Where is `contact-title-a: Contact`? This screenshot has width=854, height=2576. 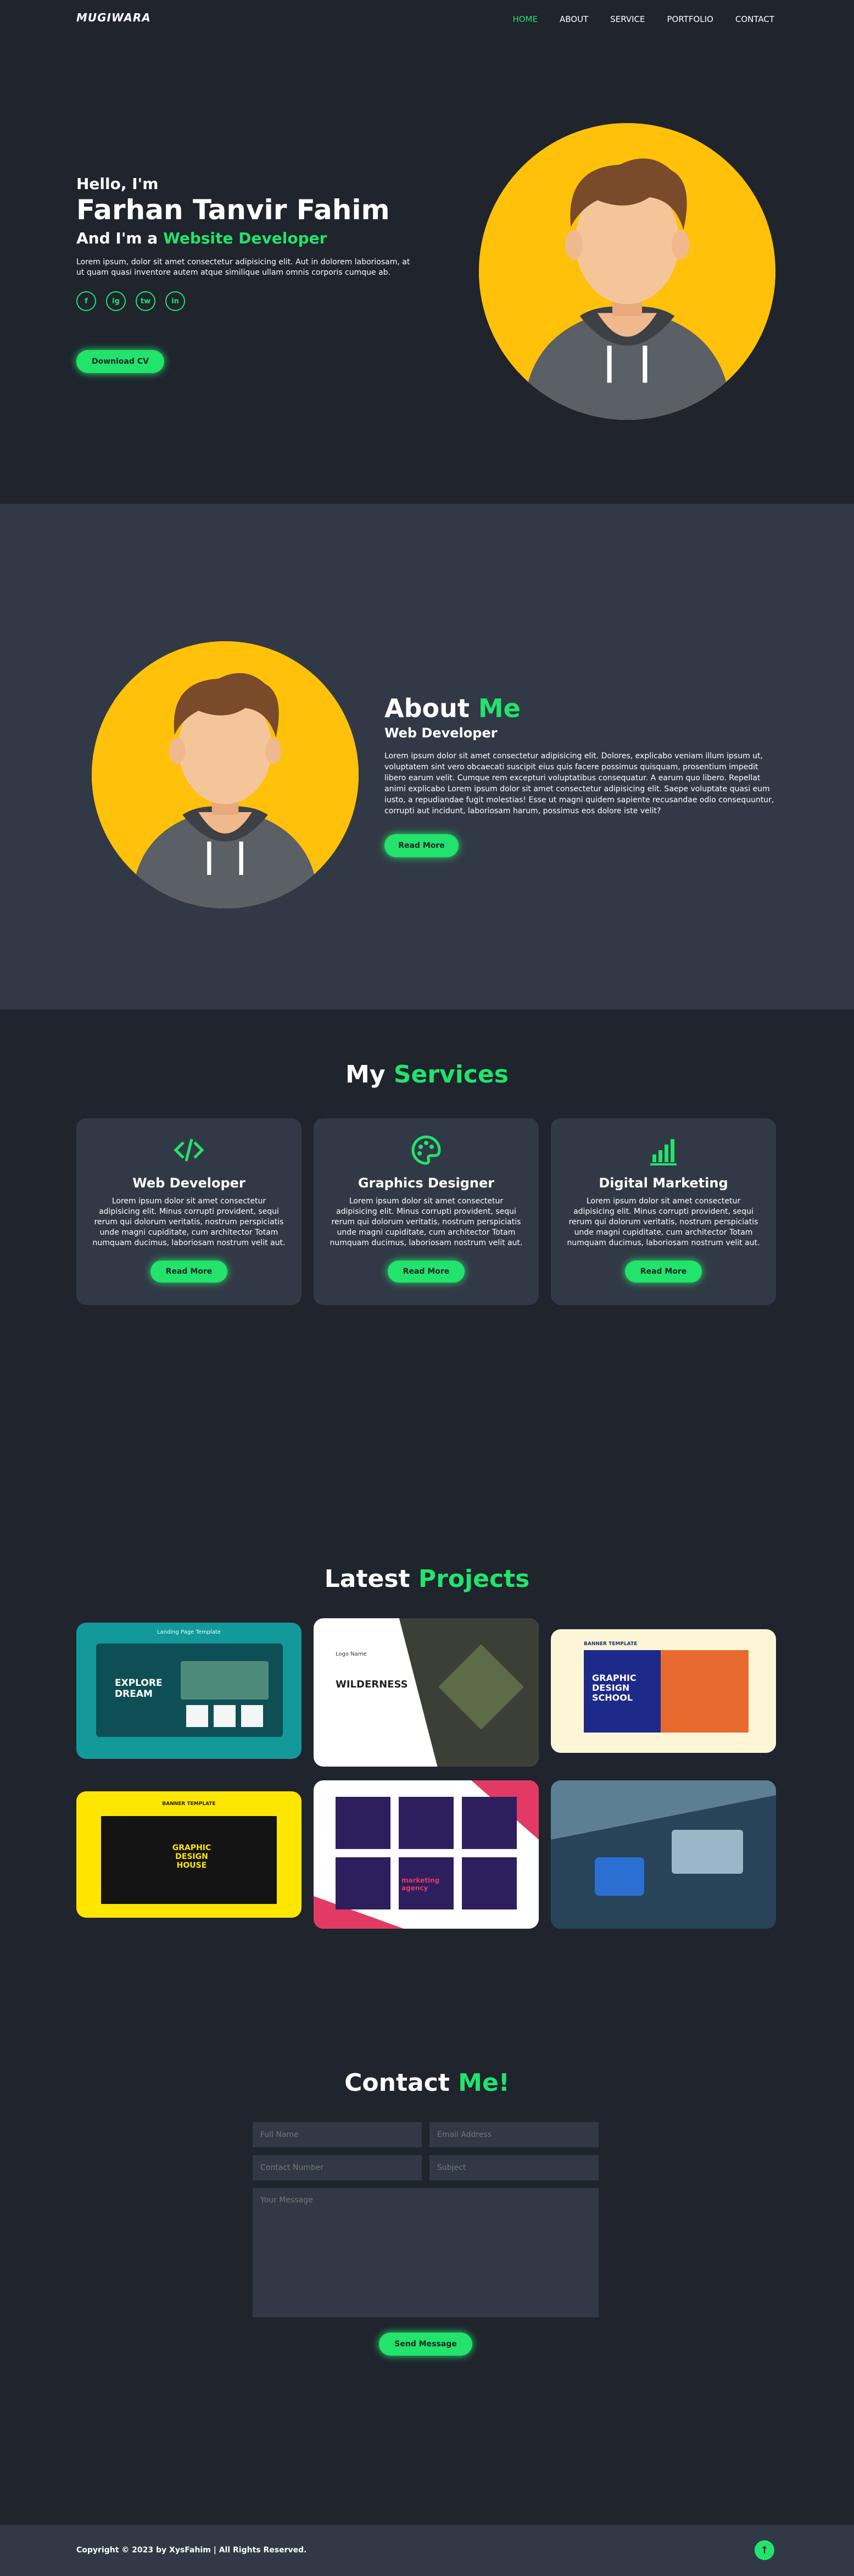 contact-title-a: Contact is located at coordinates (397, 2083).